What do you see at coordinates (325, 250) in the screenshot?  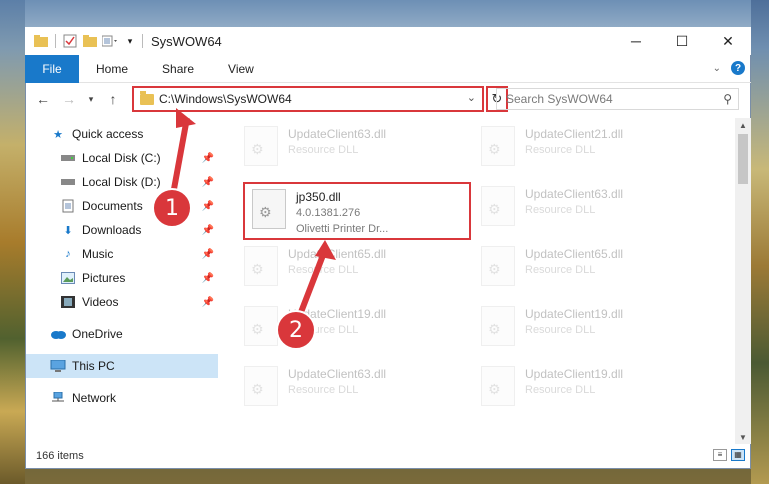 I see `arrow-head-file` at bounding box center [325, 250].